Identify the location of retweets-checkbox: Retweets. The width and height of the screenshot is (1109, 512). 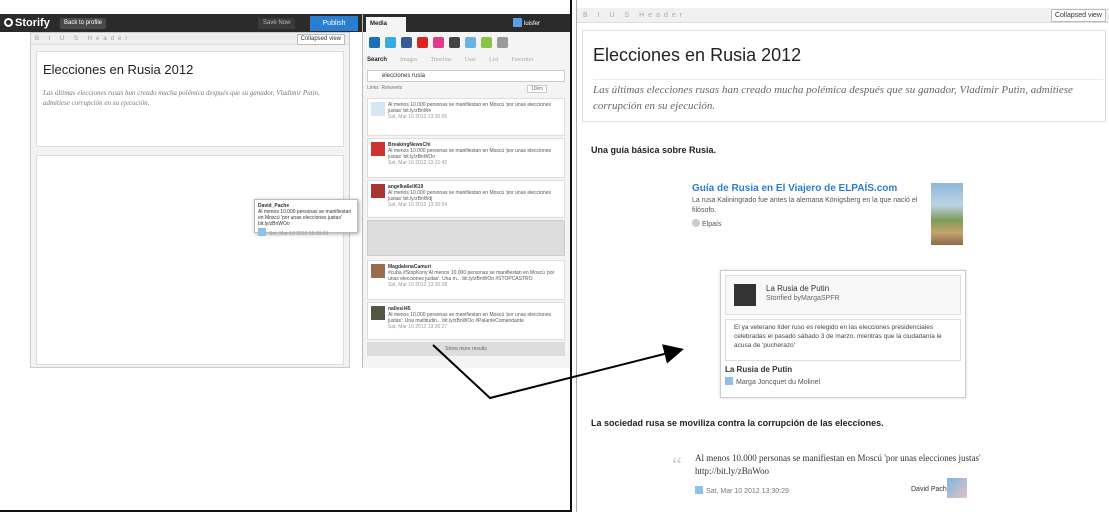
(391, 88).